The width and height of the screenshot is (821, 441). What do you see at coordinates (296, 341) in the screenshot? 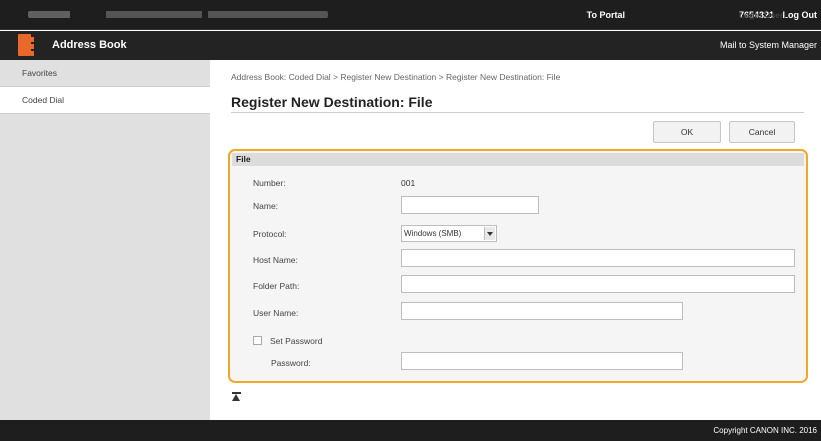
I see `set-password-label: Set Password` at bounding box center [296, 341].